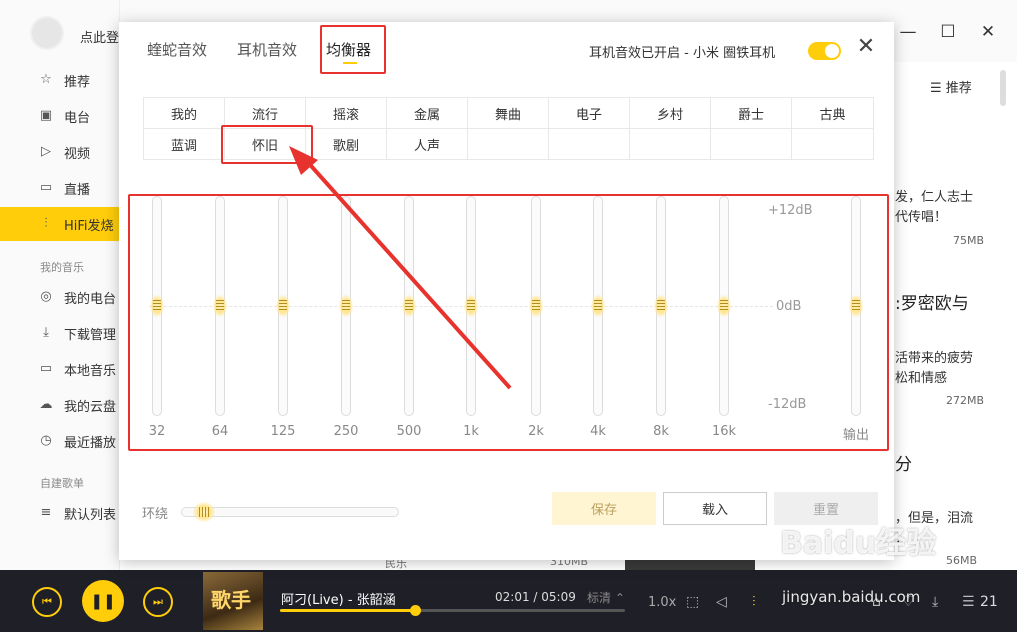 The width and height of the screenshot is (1017, 632). What do you see at coordinates (589, 113) in the screenshot?
I see `preset-electronic: 电子` at bounding box center [589, 113].